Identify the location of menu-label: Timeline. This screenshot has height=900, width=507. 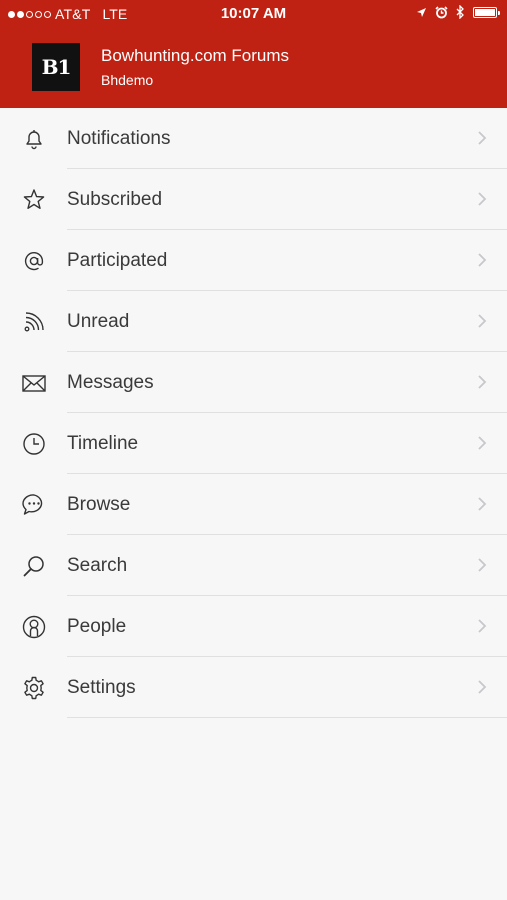
(103, 443).